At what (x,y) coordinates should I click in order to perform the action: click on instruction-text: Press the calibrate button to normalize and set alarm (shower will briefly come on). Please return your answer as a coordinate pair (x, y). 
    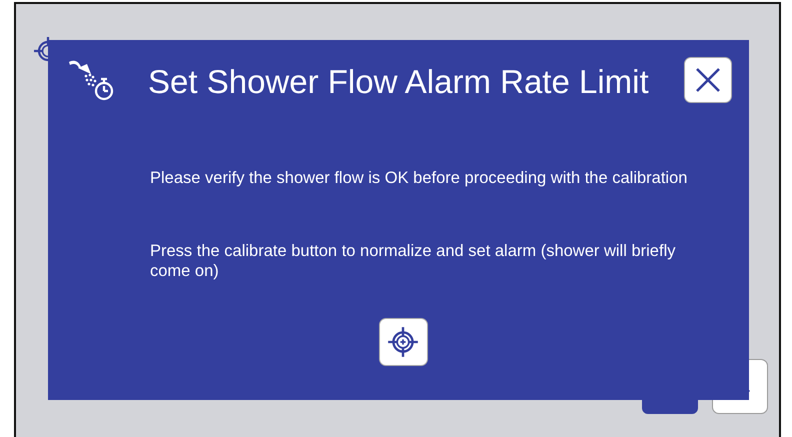
    Looking at the image, I should click on (413, 261).